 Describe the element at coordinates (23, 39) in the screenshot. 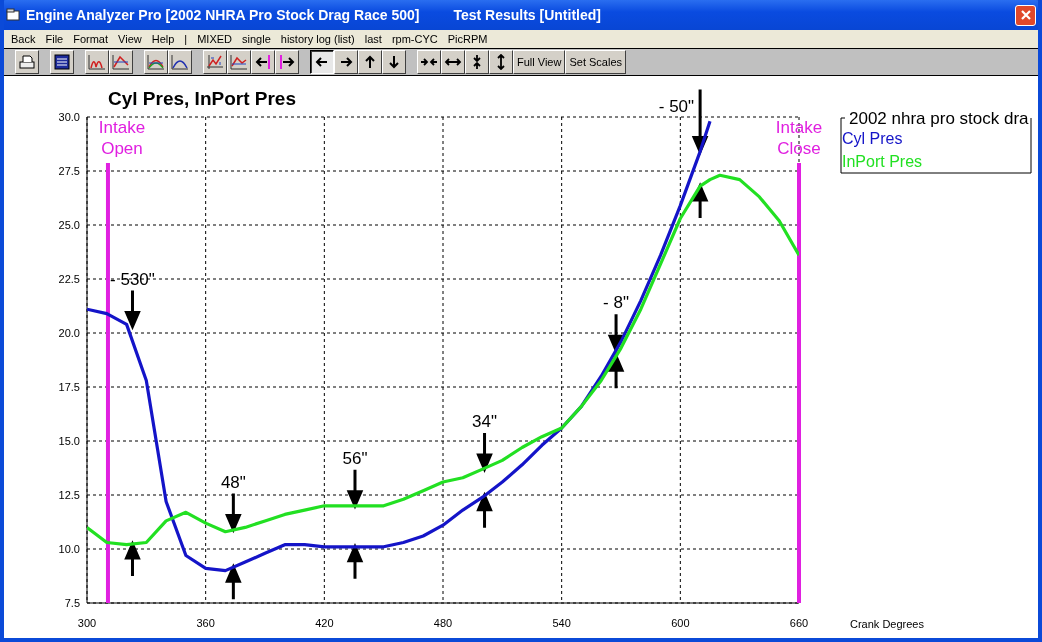

I see `menu-item: Back` at that location.